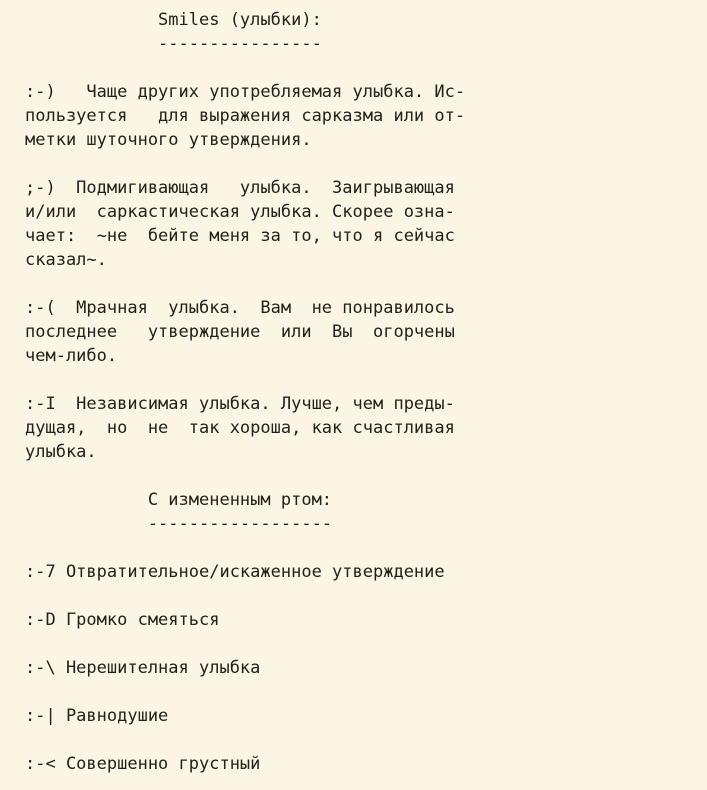  I want to click on entry-line: чает: ~не бейте меня за то, что я сейчас, so click(240, 236).